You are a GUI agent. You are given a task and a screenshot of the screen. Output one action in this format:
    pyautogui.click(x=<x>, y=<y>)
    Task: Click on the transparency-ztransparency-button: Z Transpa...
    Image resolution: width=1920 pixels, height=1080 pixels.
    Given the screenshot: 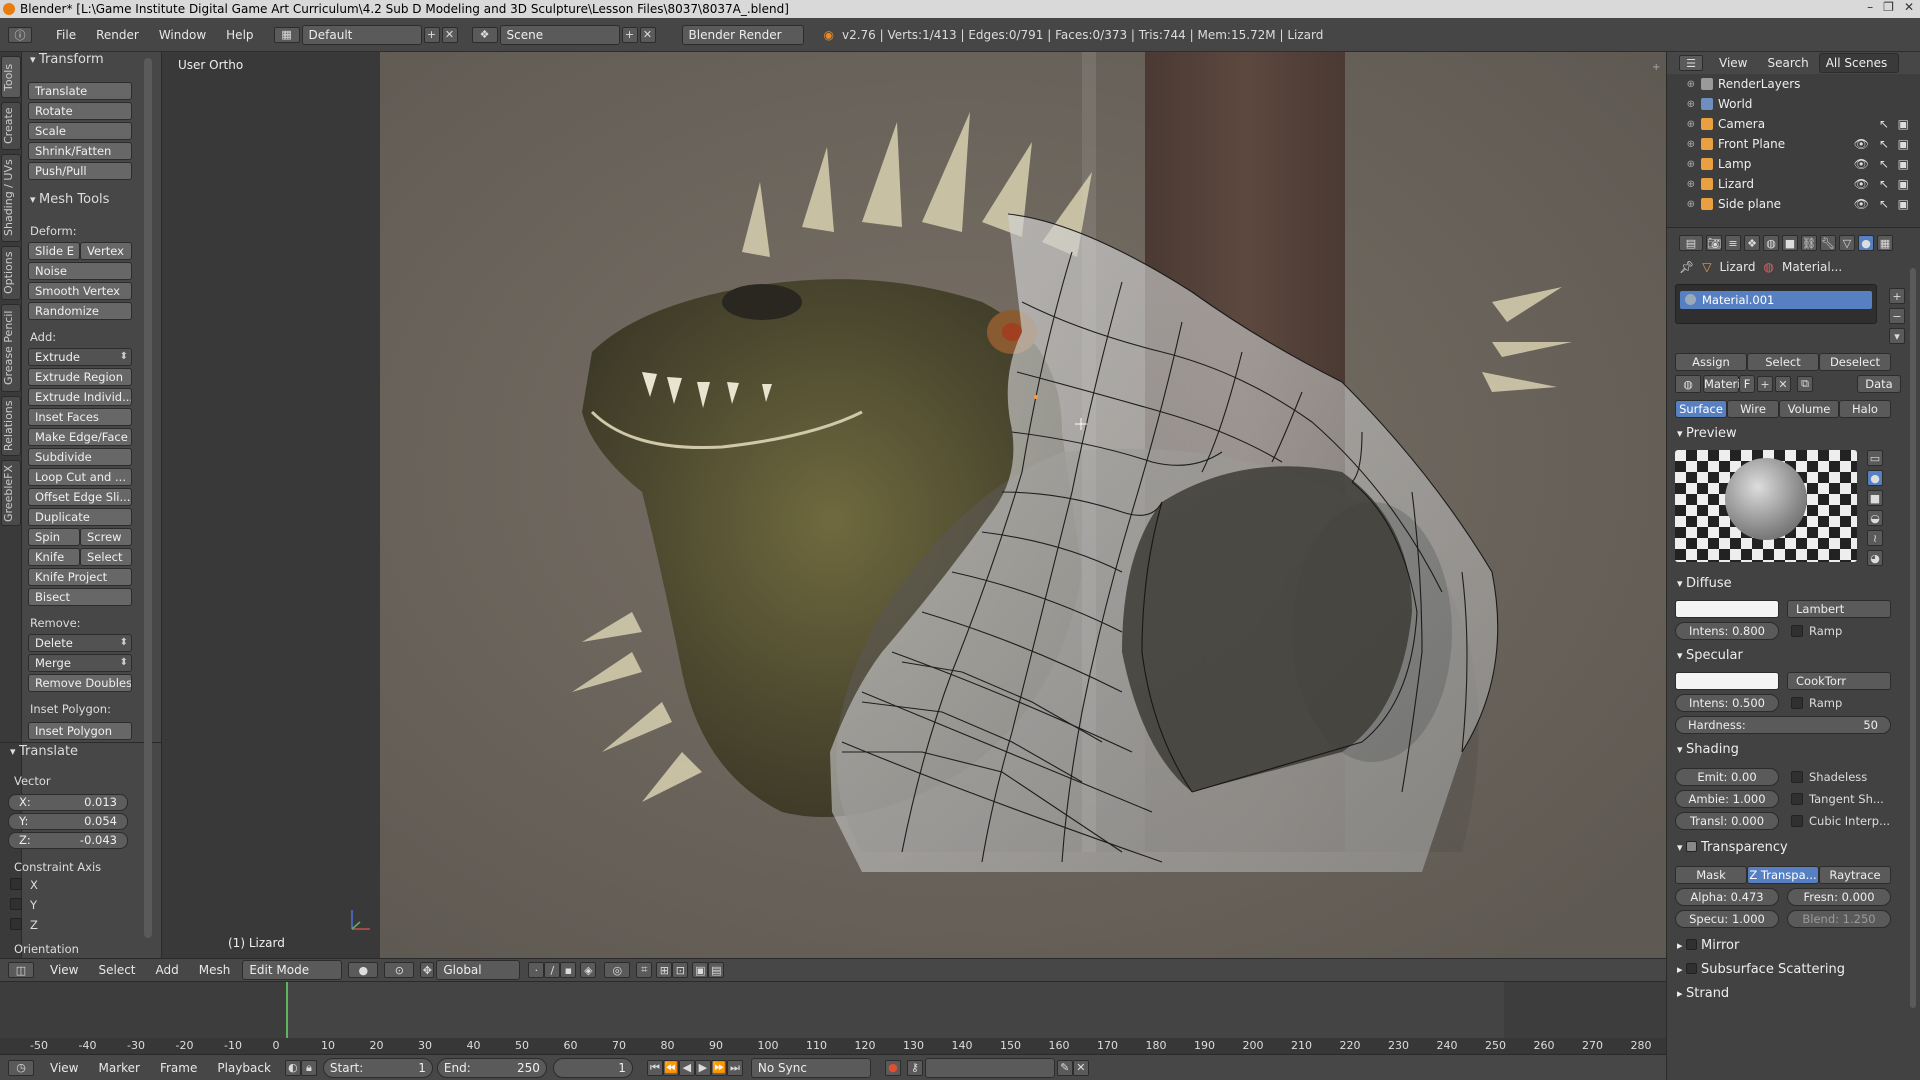 What is the action you would take?
    pyautogui.click(x=1783, y=875)
    